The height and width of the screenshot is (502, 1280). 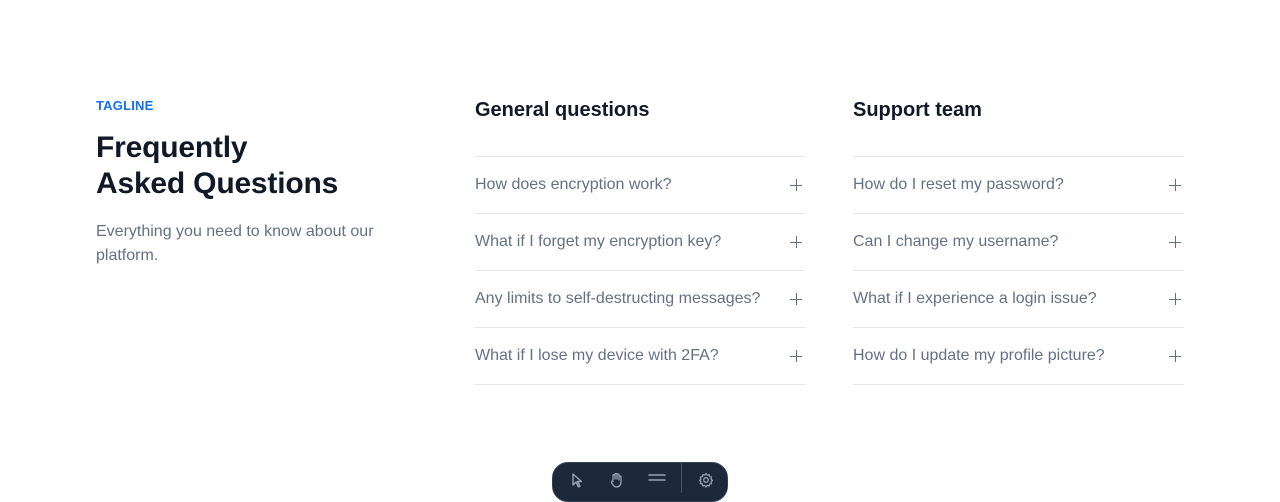 I want to click on faq-item: How do I reset my password?, so click(x=1018, y=185).